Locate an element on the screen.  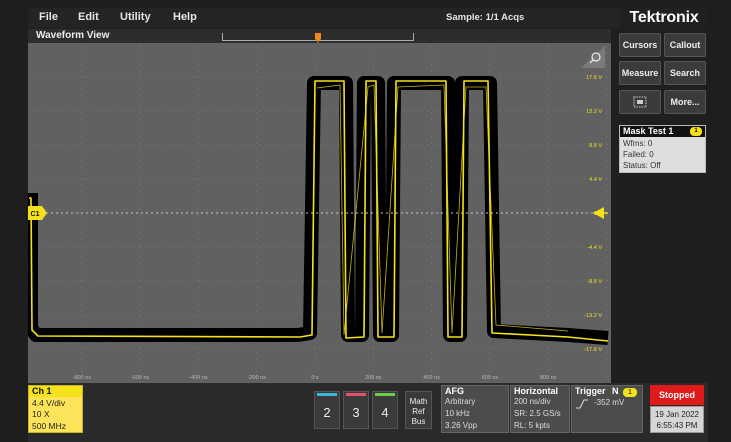
zoom-icon is located at coordinates (593, 57).